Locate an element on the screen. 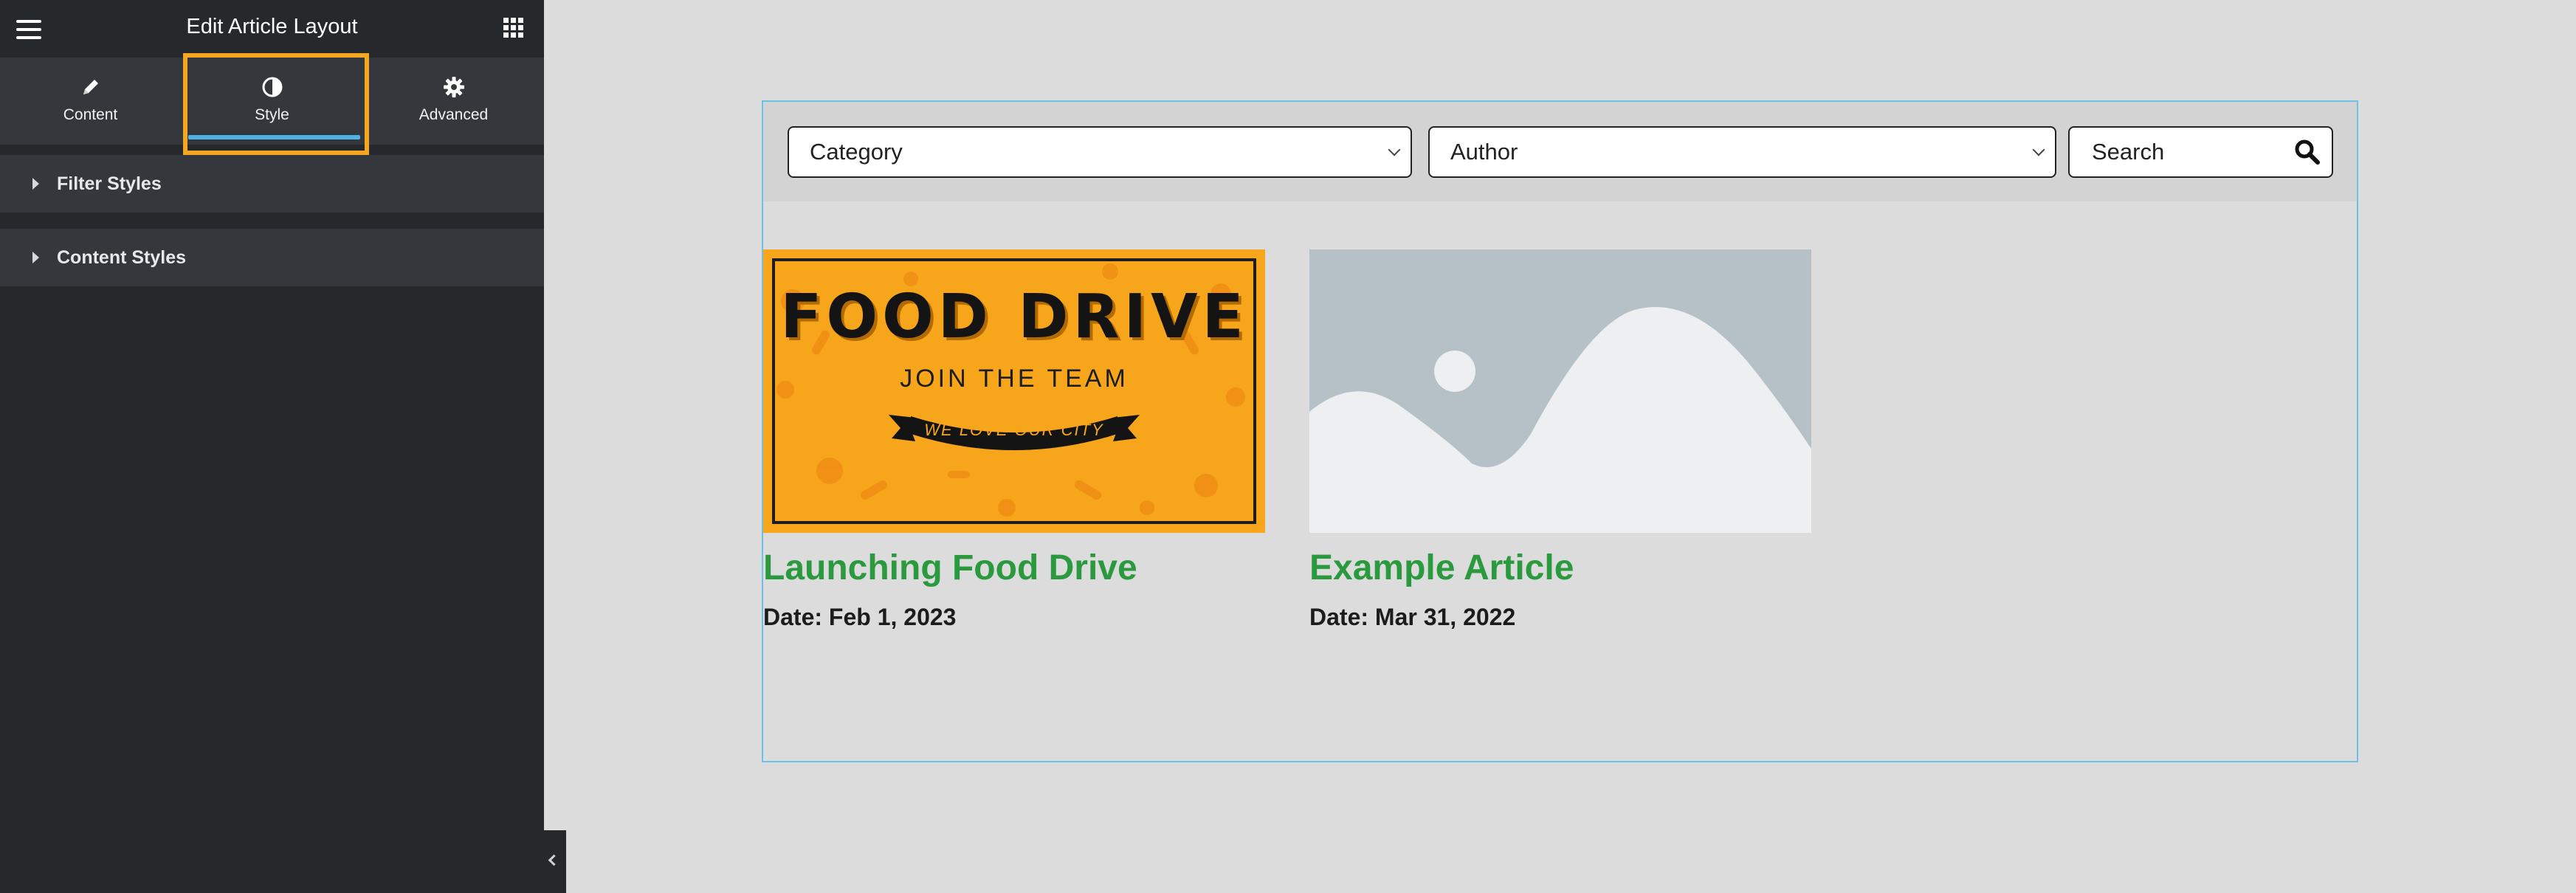 Image resolution: width=2576 pixels, height=893 pixels. panel-tabs: Content Style Advanced is located at coordinates (272, 101).